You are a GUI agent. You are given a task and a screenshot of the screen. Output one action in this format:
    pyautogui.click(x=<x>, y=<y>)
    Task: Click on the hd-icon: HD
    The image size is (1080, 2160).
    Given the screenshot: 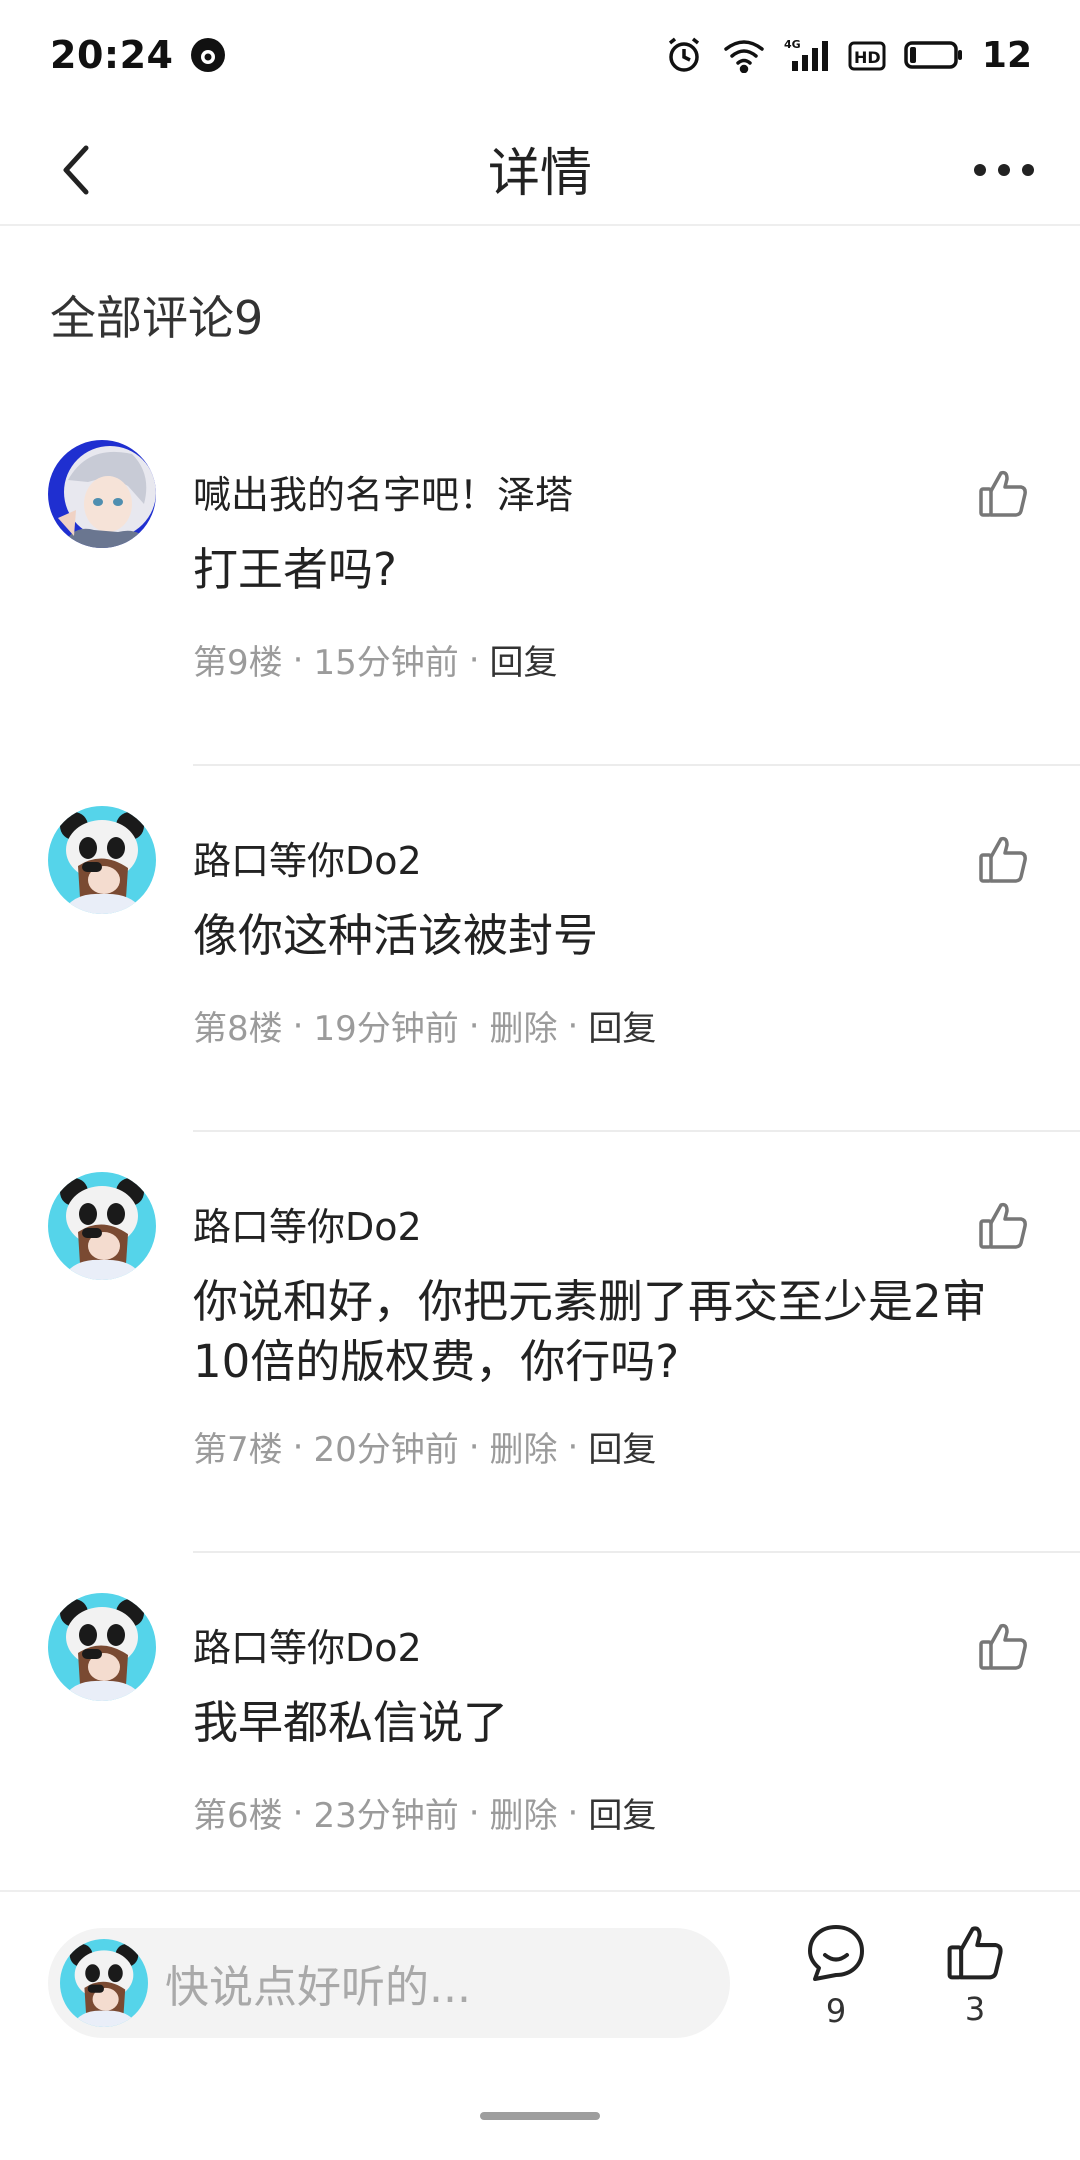 What is the action you would take?
    pyautogui.click(x=867, y=55)
    